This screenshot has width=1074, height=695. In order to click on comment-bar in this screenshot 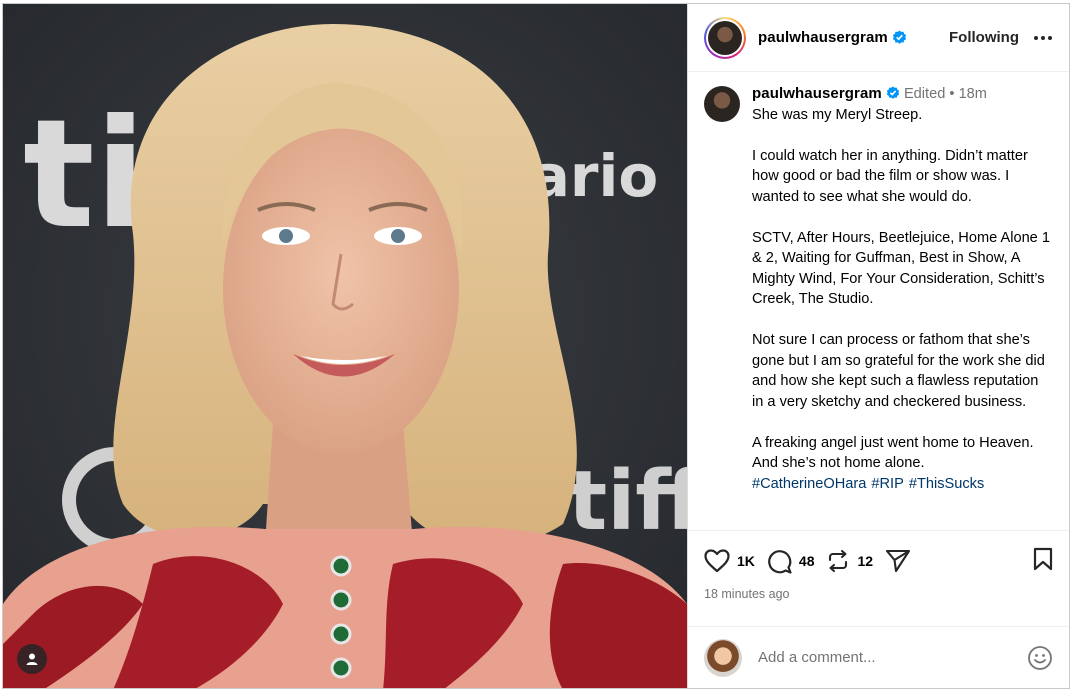, I will do `click(878, 657)`.